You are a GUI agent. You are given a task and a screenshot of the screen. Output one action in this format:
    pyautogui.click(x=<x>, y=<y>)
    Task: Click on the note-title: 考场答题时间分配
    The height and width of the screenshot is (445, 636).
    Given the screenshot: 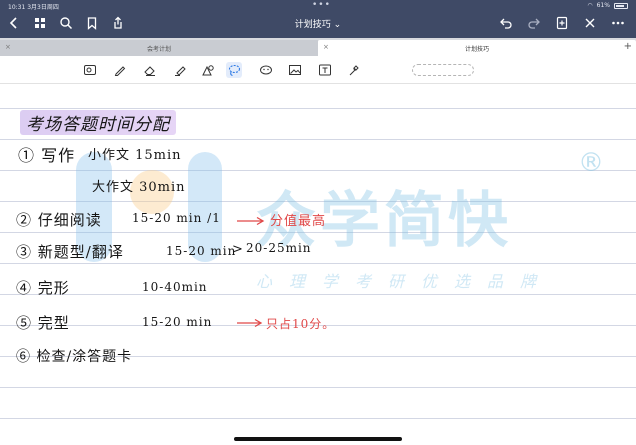 What is the action you would take?
    pyautogui.click(x=98, y=122)
    